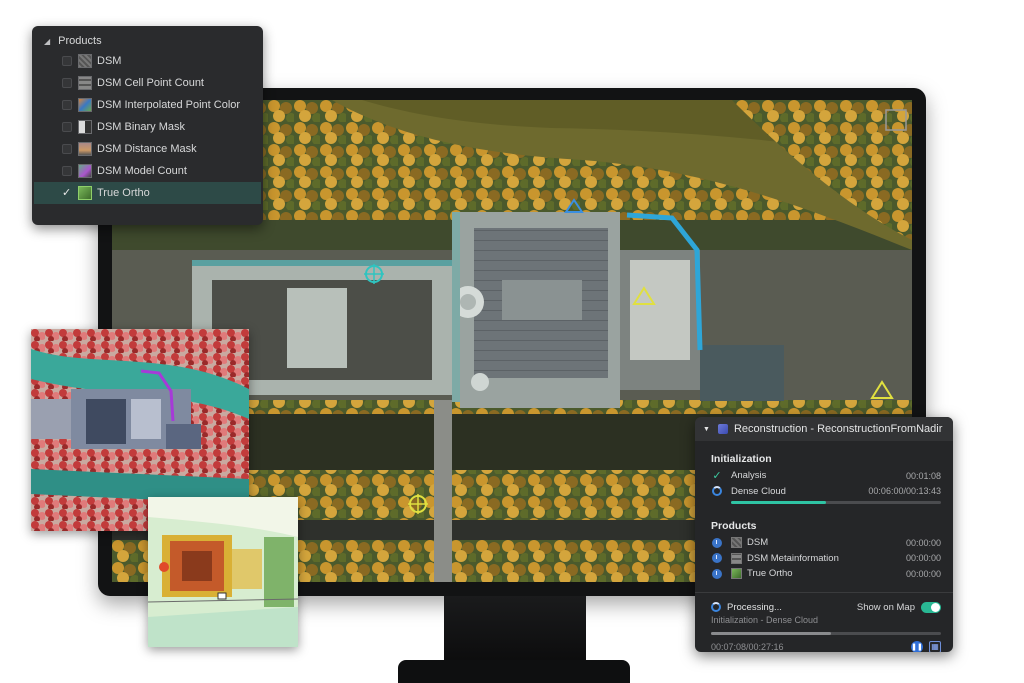 This screenshot has width=1024, height=683. I want to click on reconstruction-title: Reconstruction - ReconstructionFromNadir, so click(838, 429).